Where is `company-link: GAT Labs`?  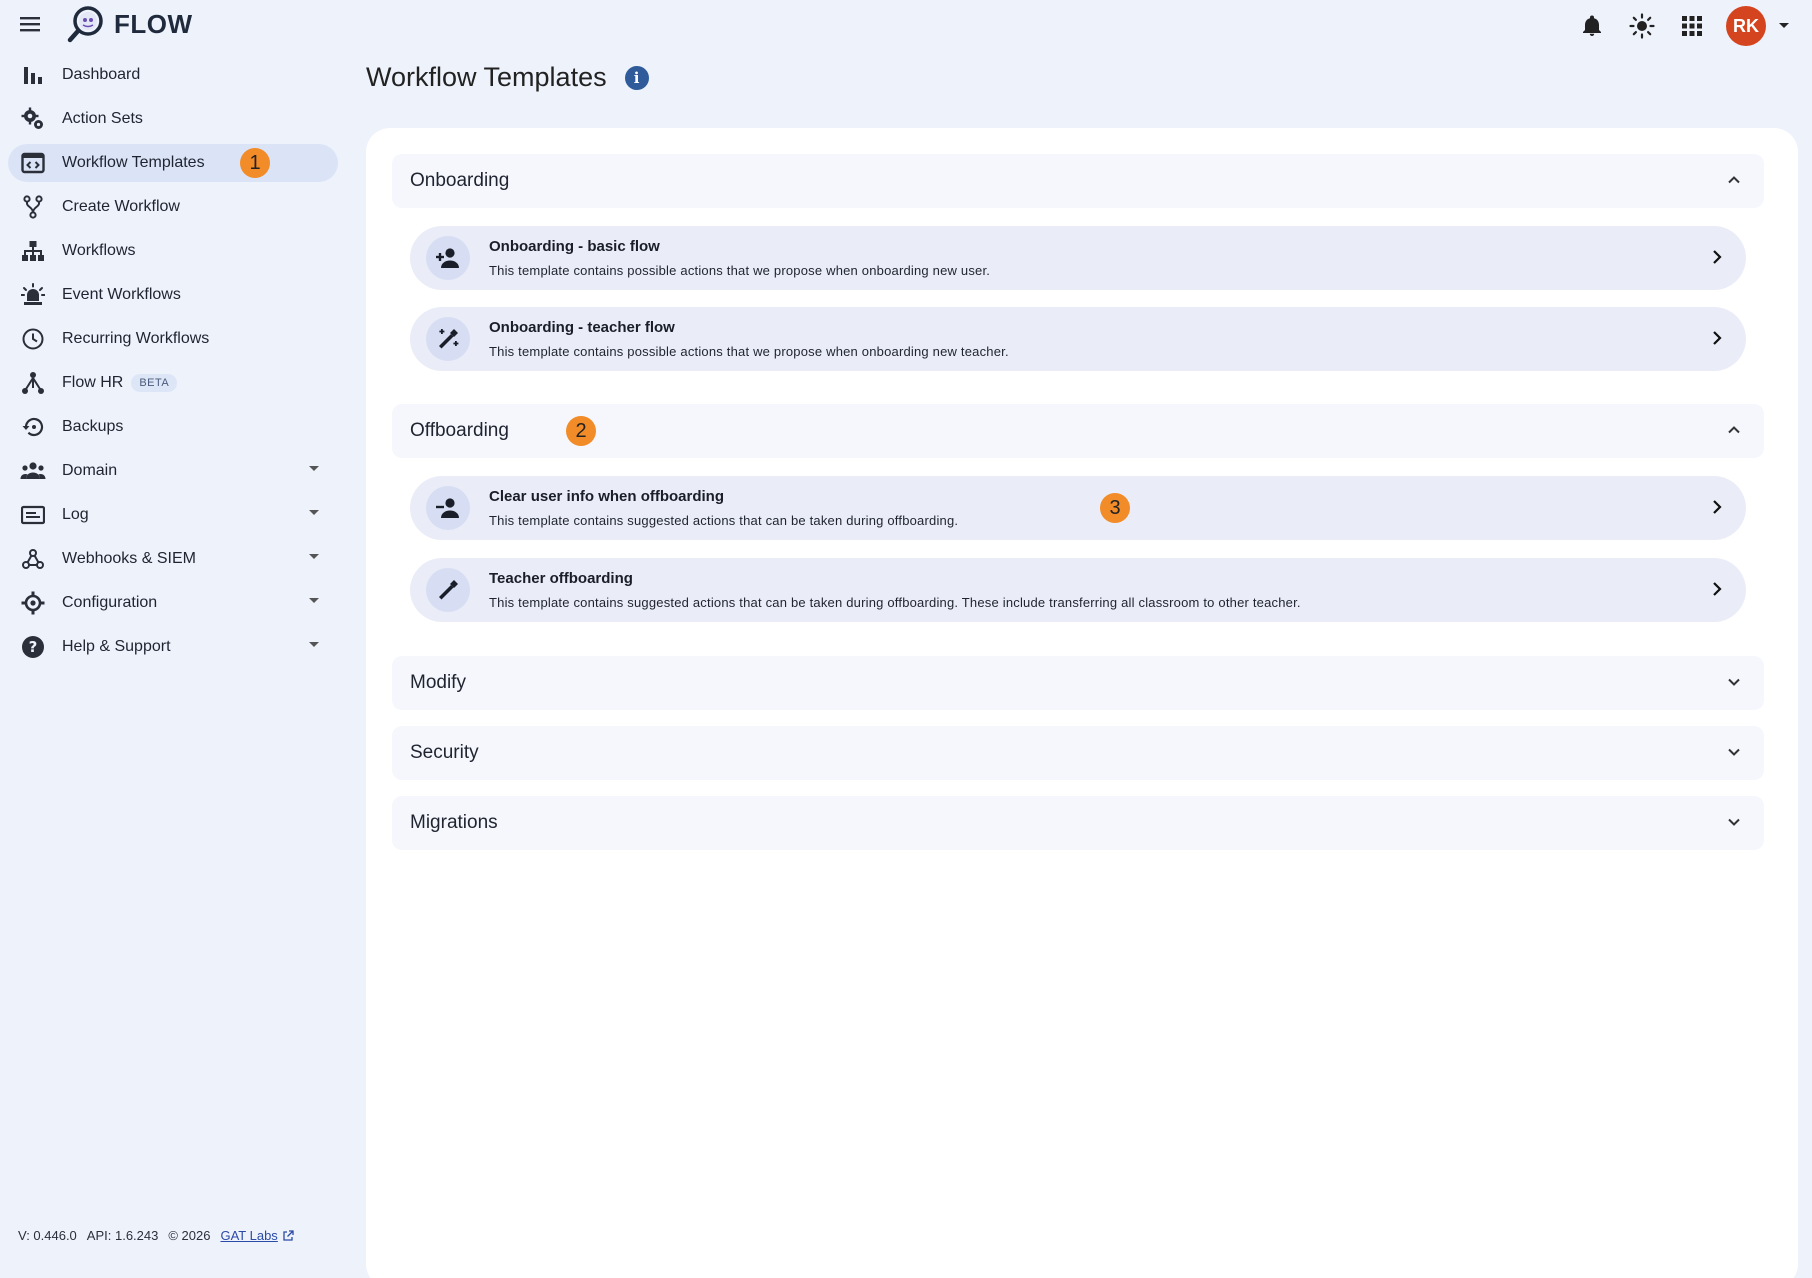
company-link: GAT Labs is located at coordinates (257, 1235).